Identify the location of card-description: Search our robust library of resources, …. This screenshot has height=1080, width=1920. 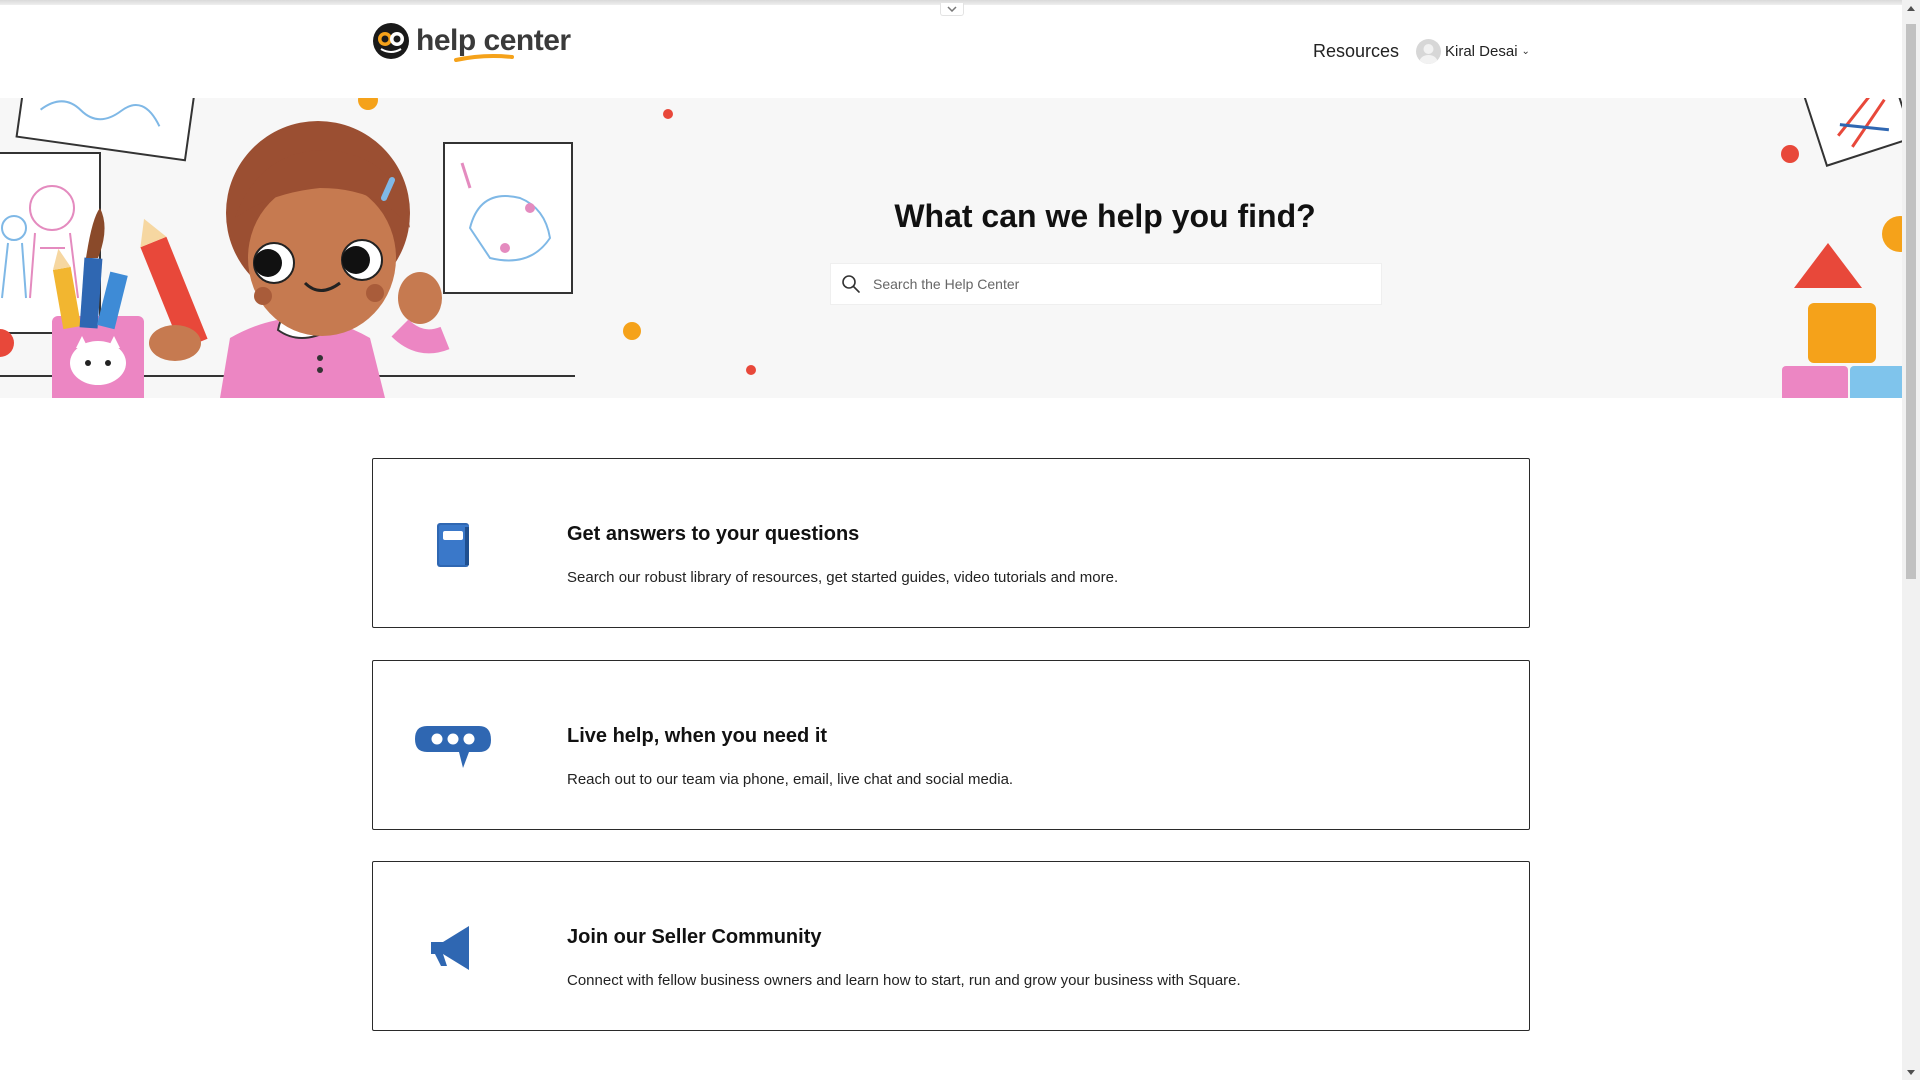
(843, 577).